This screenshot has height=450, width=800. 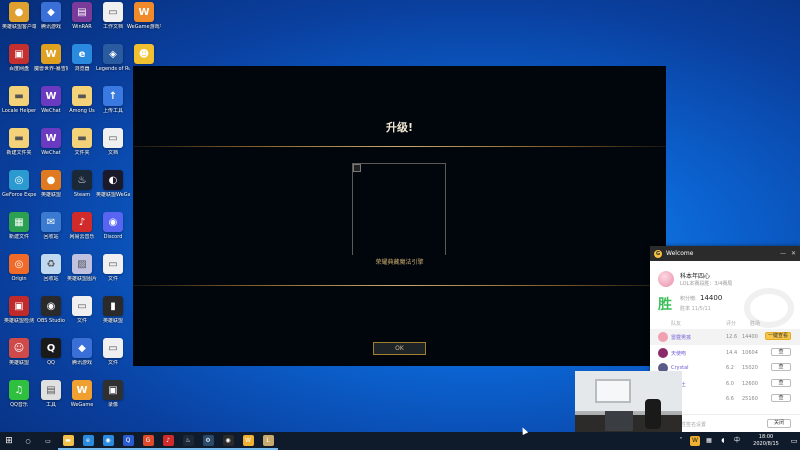 I want to click on network-icon: ▦, so click(x=709, y=441).